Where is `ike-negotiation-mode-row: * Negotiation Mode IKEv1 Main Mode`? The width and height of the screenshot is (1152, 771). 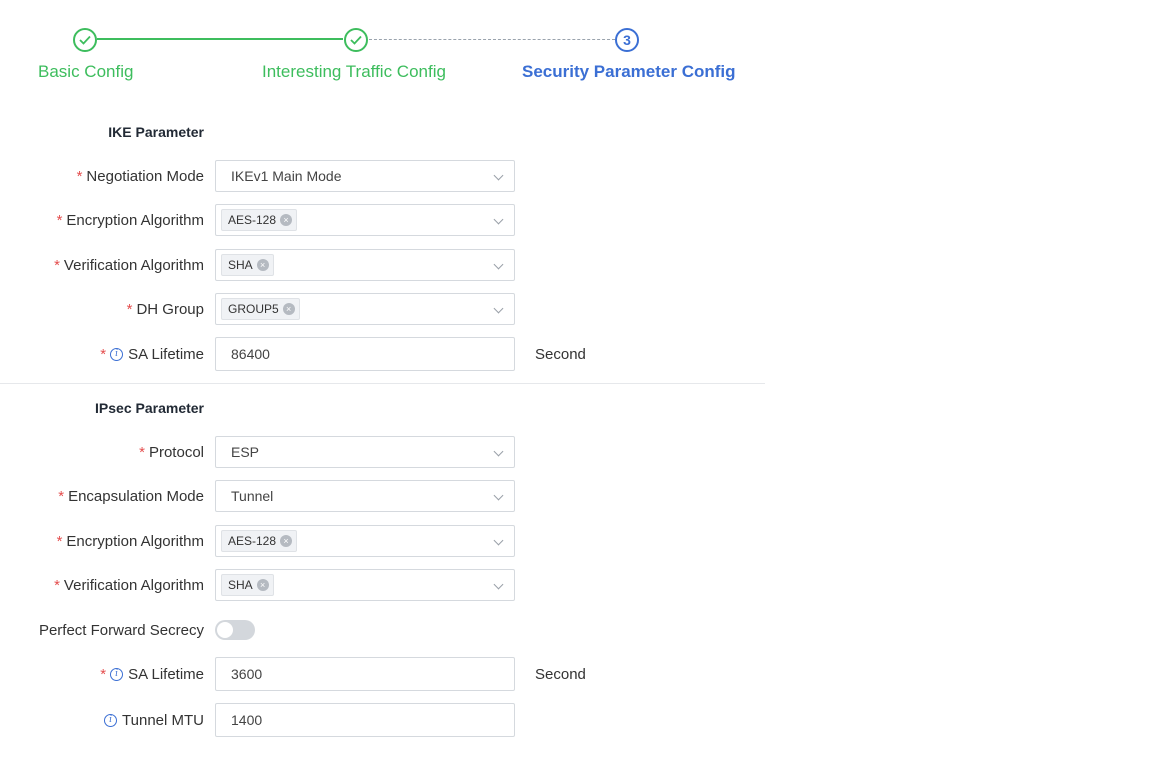 ike-negotiation-mode-row: * Negotiation Mode IKEv1 Main Mode is located at coordinates (382, 176).